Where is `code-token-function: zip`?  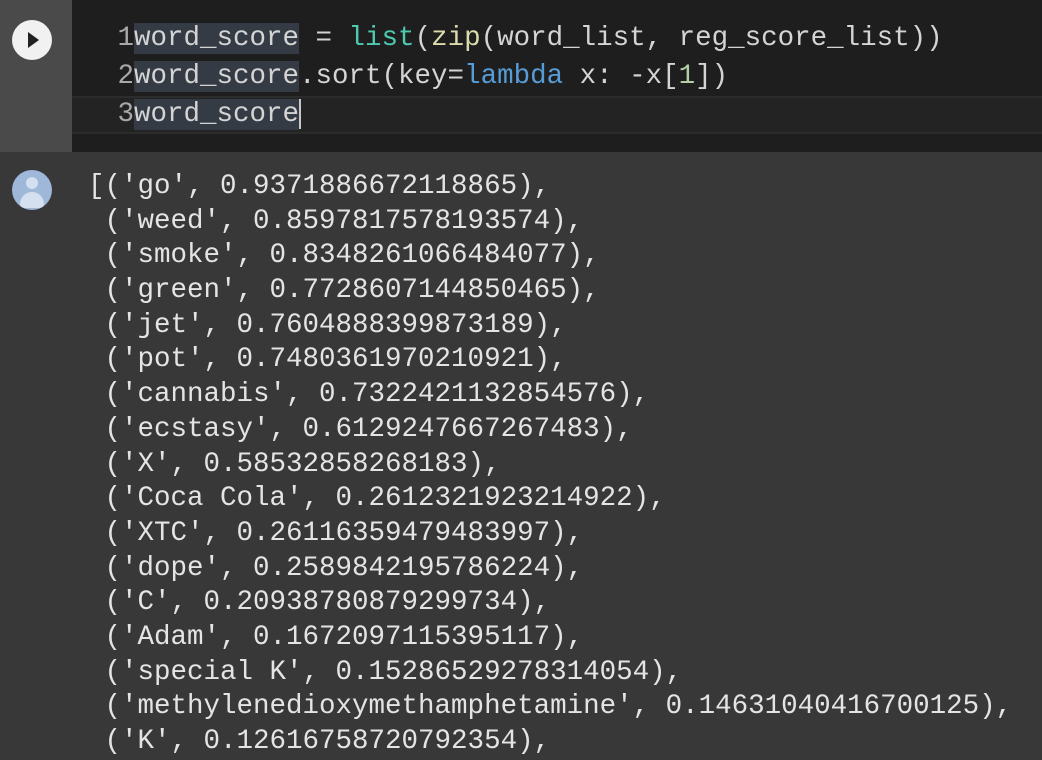 code-token-function: zip is located at coordinates (456, 38).